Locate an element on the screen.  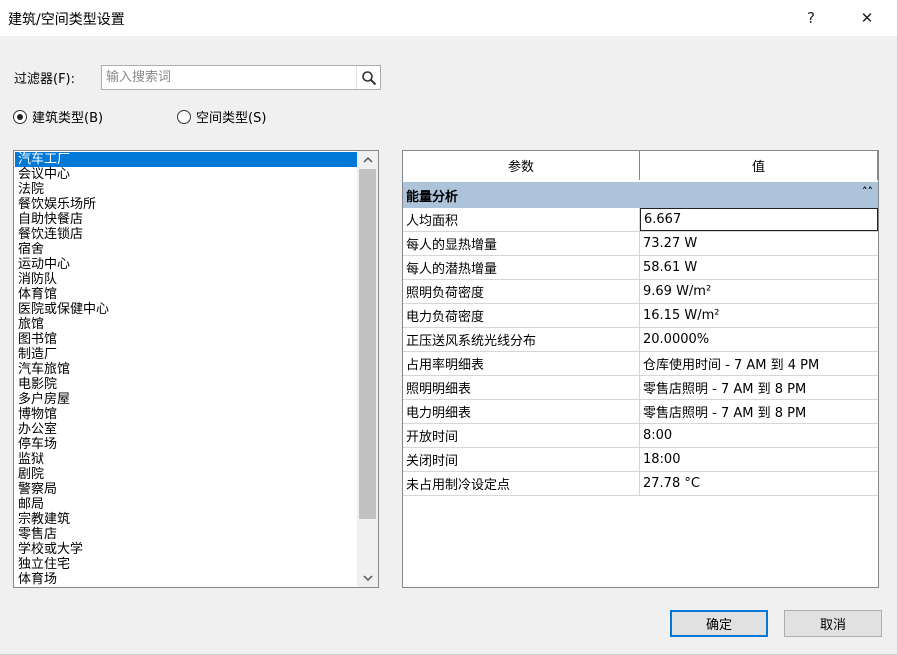
list-item: 警察局 is located at coordinates (186, 489).